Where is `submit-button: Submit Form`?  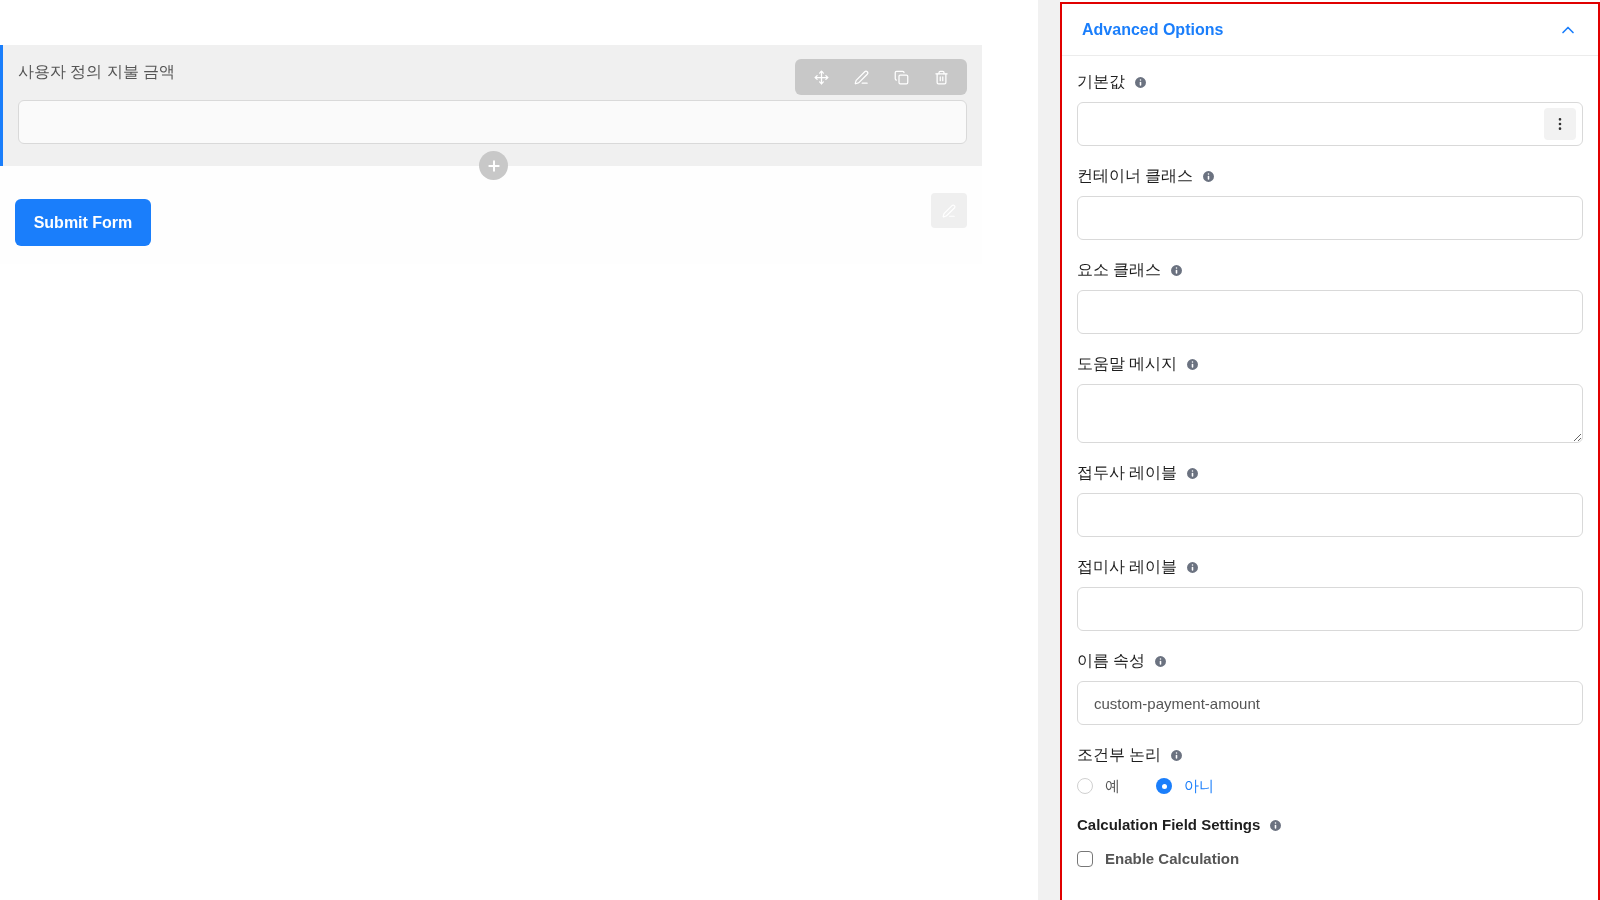
submit-button: Submit Form is located at coordinates (83, 222).